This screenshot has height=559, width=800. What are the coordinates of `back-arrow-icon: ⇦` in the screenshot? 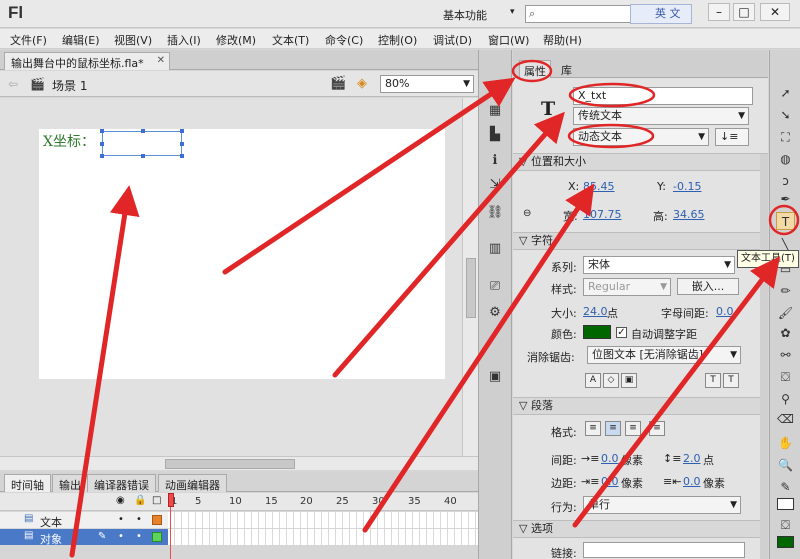 It's located at (13, 84).